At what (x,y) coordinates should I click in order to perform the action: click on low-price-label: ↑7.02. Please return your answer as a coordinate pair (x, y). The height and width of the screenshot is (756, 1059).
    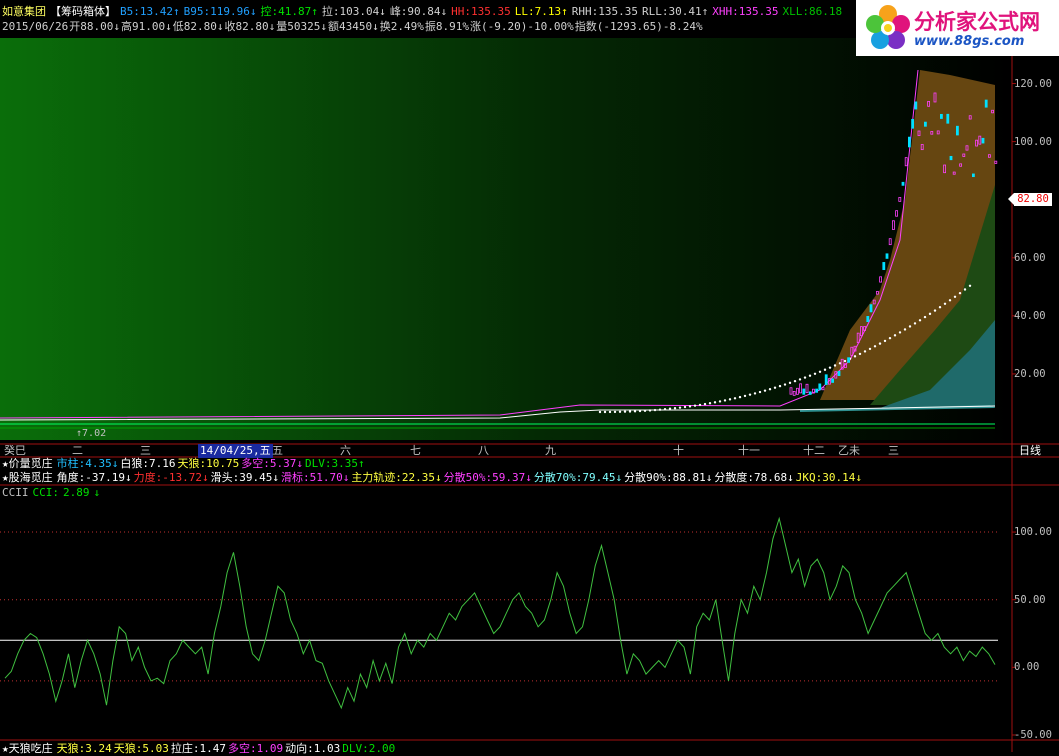
    Looking at the image, I should click on (91, 433).